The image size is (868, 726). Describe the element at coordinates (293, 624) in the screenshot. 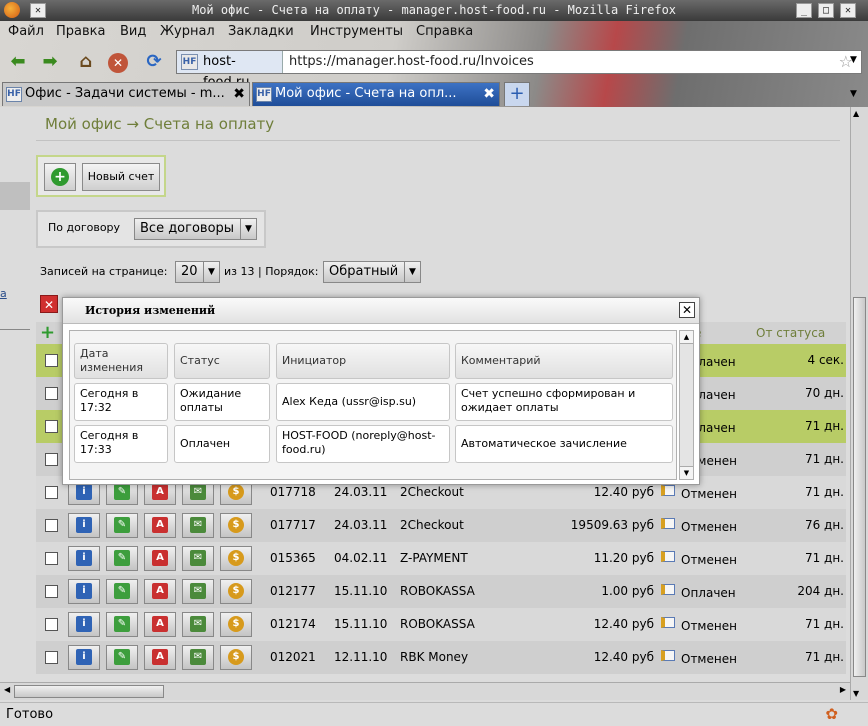

I see `invoice-number: 012174` at that location.